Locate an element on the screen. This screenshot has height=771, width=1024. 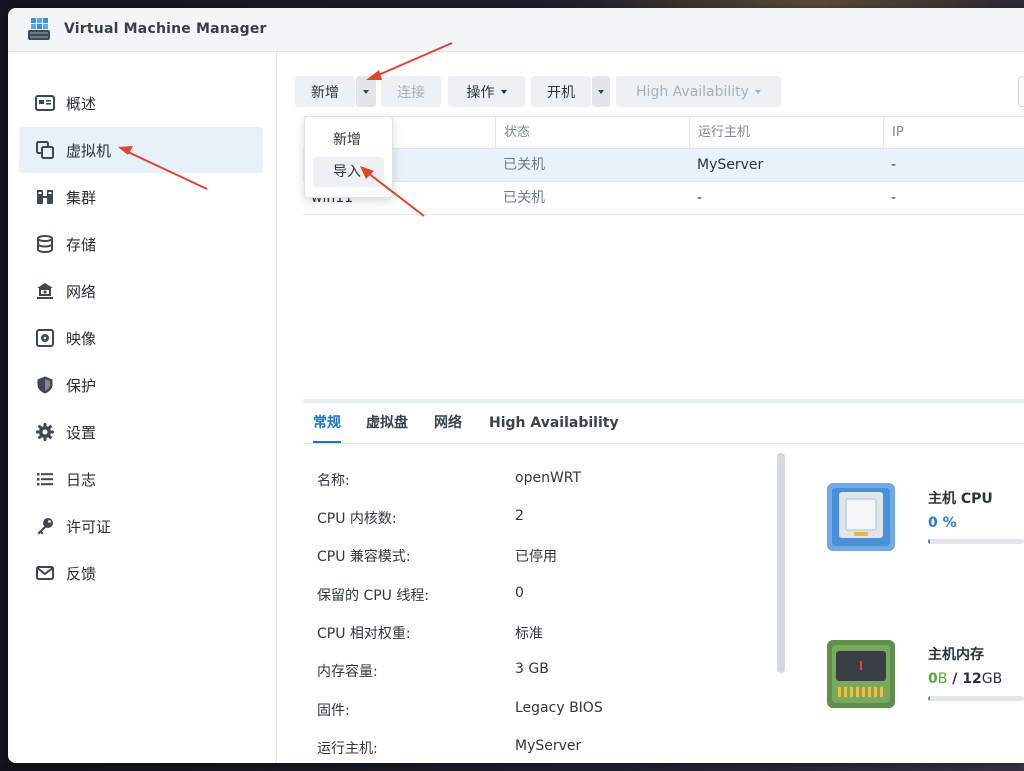
sidebar-item-label: 设置 is located at coordinates (81, 432).